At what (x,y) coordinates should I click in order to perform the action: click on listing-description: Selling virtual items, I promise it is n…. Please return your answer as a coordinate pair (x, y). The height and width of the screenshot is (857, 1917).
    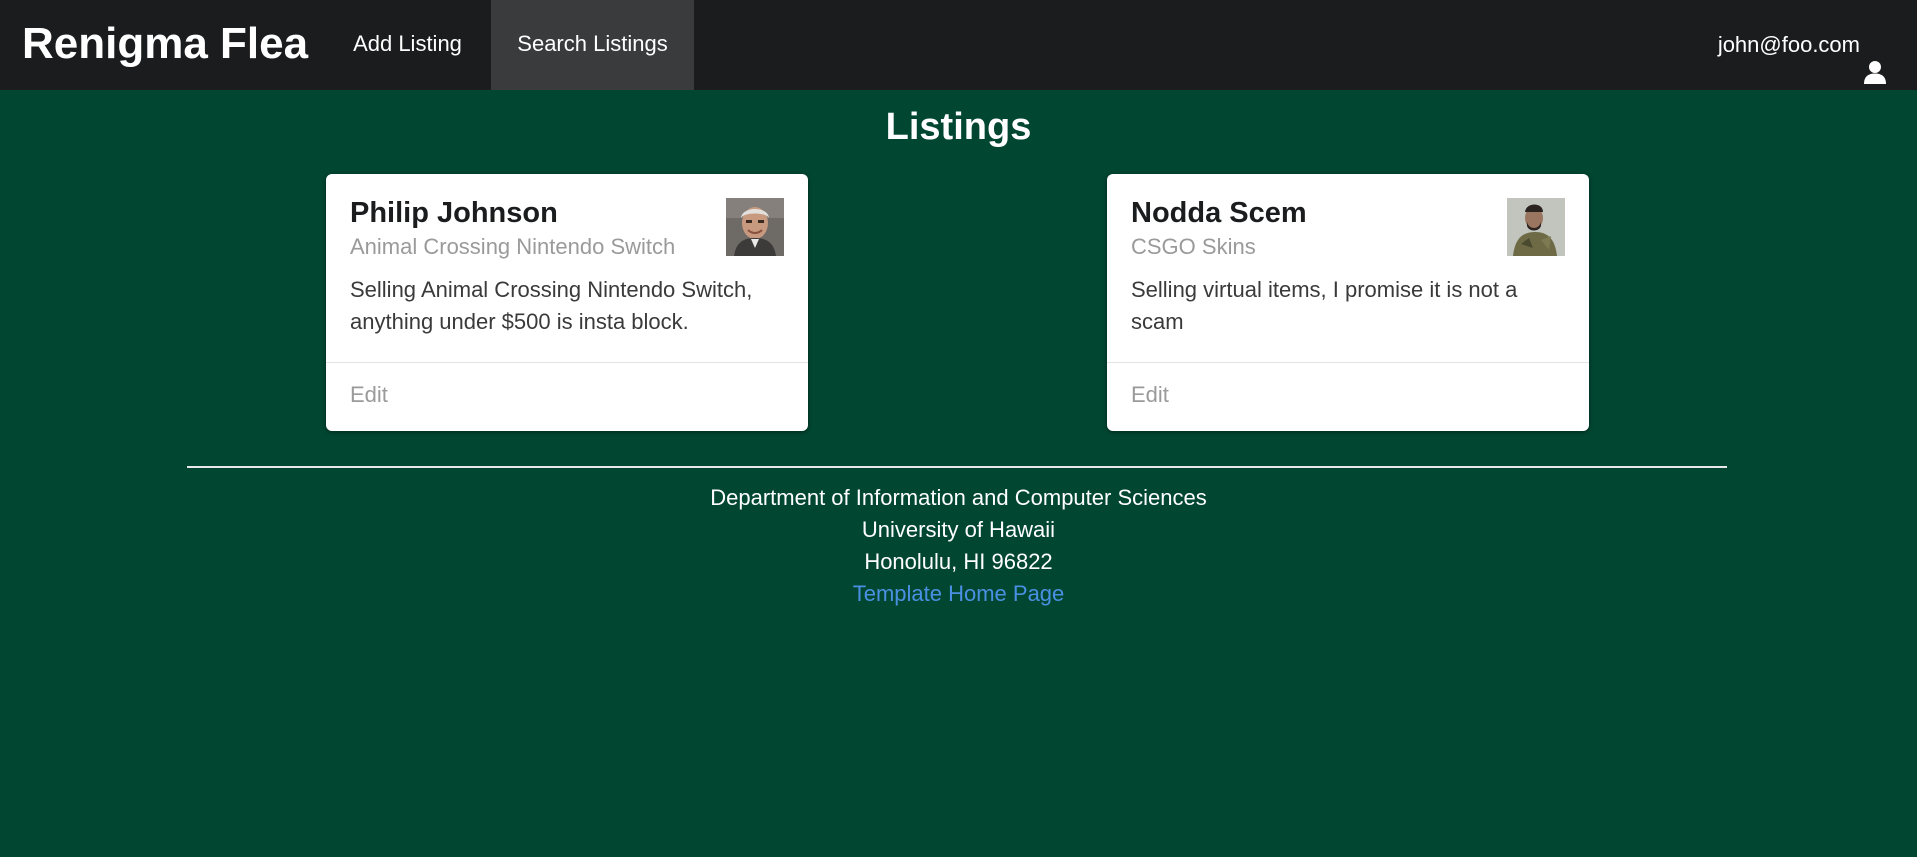
    Looking at the image, I should click on (1324, 305).